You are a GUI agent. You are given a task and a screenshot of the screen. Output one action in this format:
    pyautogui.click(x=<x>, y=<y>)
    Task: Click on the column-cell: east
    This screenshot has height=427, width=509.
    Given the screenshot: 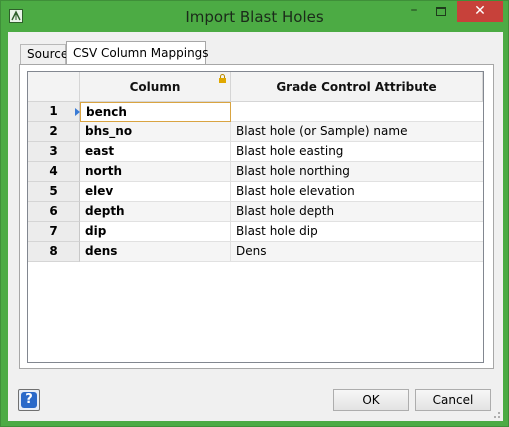 What is the action you would take?
    pyautogui.click(x=155, y=152)
    